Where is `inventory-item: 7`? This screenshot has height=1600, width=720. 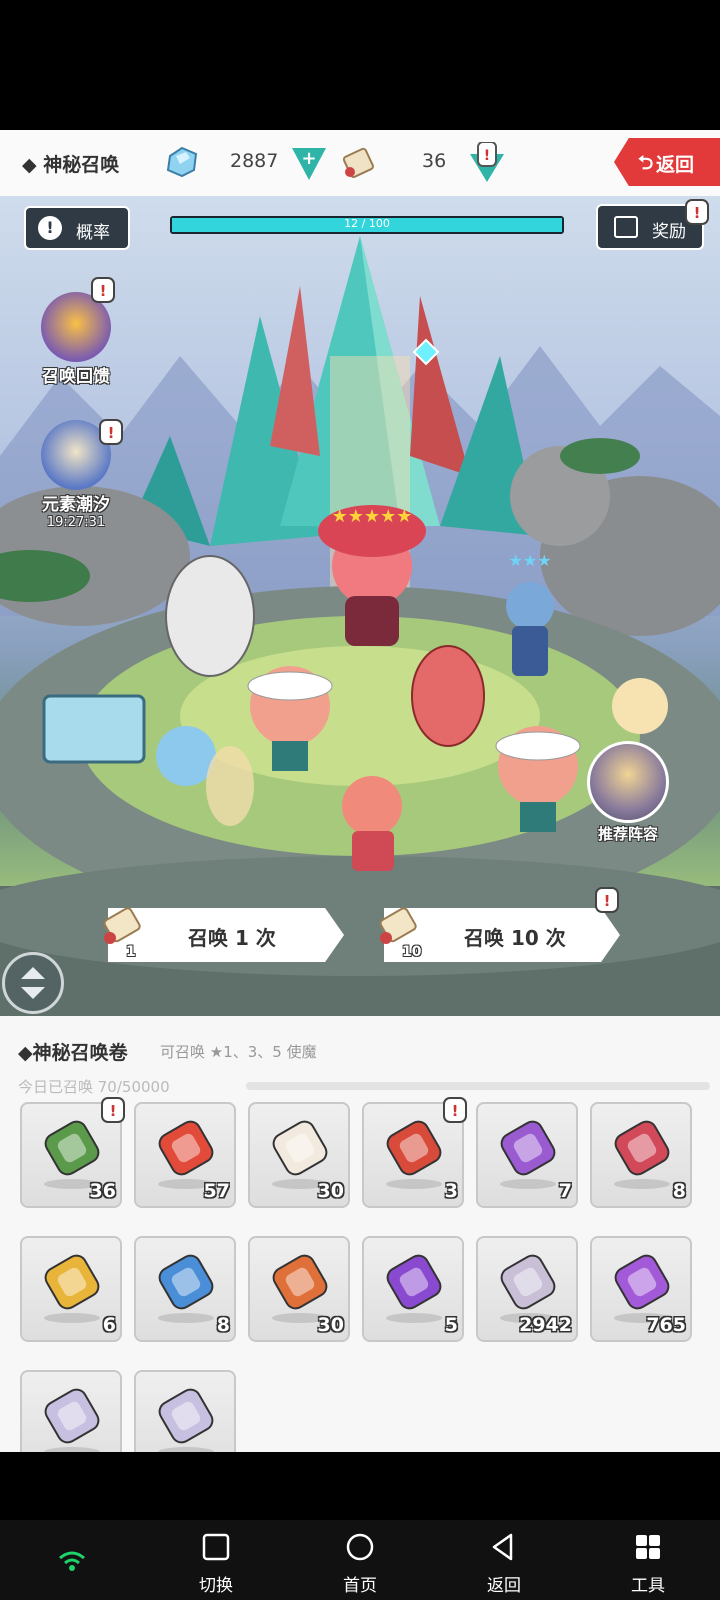
inventory-item: 7 is located at coordinates (527, 1155).